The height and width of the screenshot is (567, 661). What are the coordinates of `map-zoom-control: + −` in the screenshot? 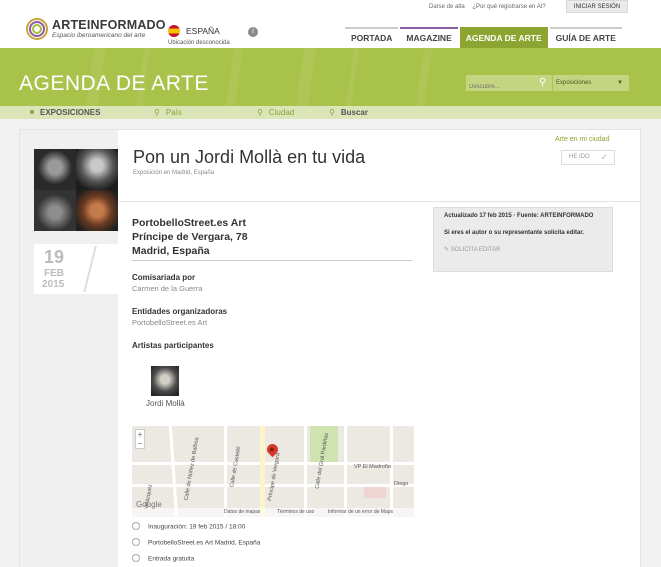 It's located at (140, 439).